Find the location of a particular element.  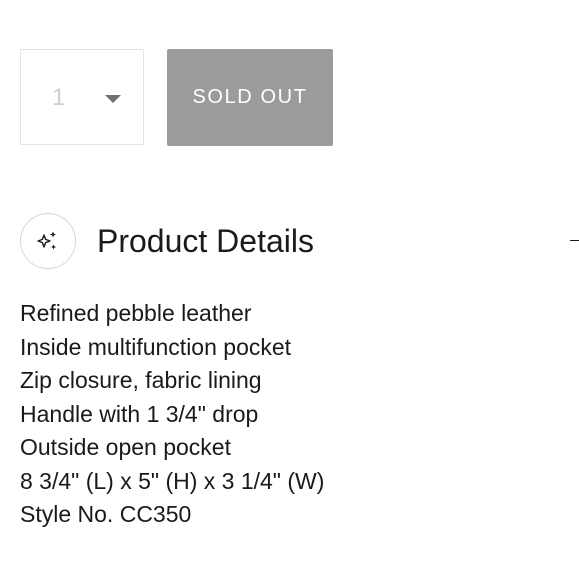

detail-item: Zip closure, fabric lining is located at coordinates (141, 380).